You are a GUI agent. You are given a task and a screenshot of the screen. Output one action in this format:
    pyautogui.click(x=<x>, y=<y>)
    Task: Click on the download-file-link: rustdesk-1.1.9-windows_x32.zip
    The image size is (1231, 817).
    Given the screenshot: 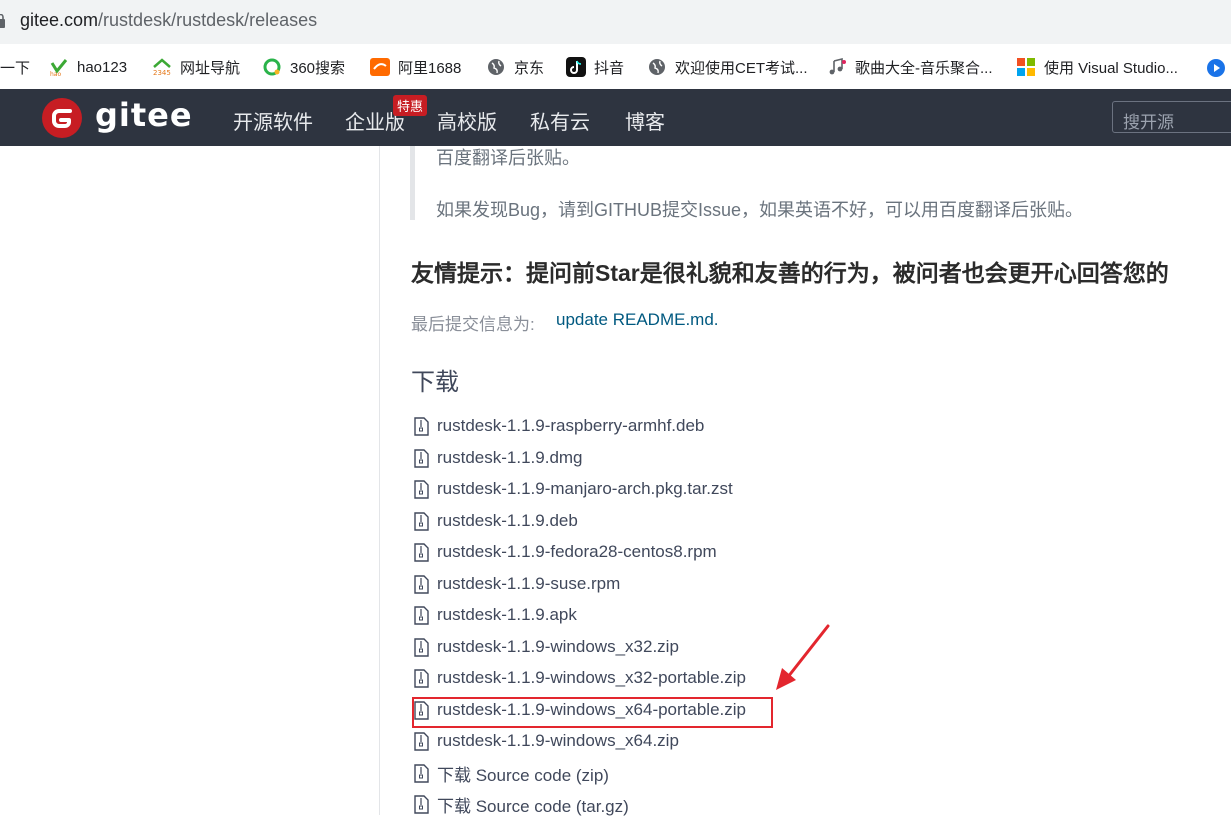 What is the action you would take?
    pyautogui.click(x=546, y=647)
    